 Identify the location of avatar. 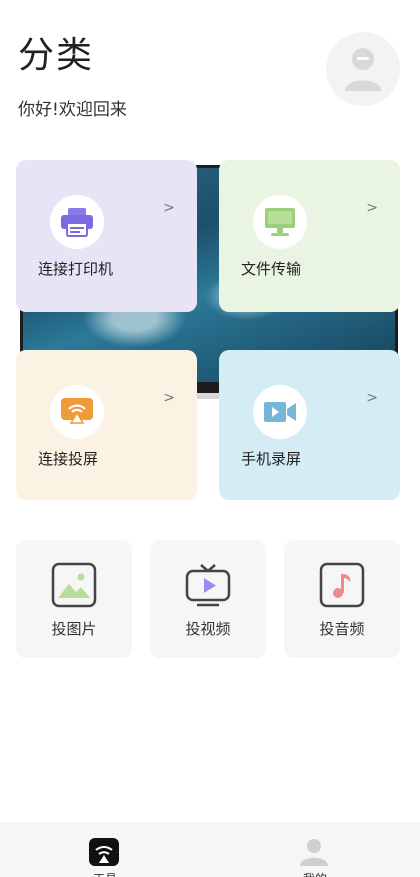
(363, 69).